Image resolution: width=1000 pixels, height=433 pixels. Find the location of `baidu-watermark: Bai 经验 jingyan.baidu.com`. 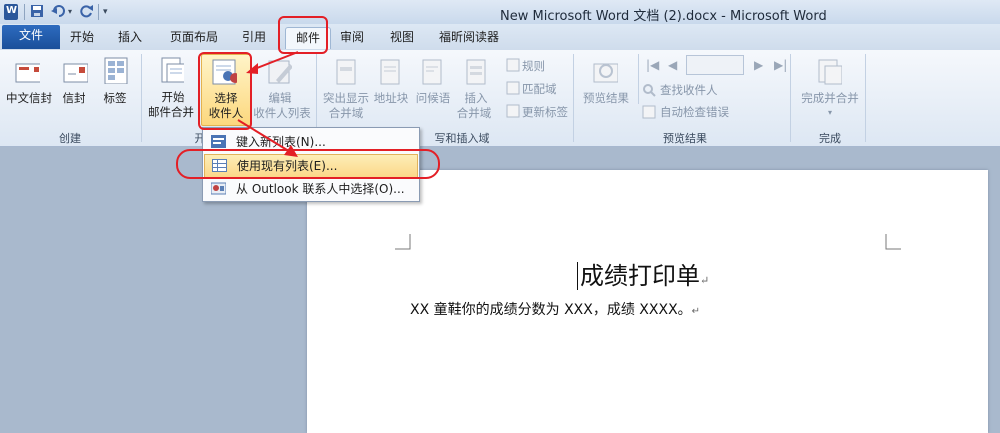

baidu-watermark: Bai 经验 jingyan.baidu.com is located at coordinates (846, 360).